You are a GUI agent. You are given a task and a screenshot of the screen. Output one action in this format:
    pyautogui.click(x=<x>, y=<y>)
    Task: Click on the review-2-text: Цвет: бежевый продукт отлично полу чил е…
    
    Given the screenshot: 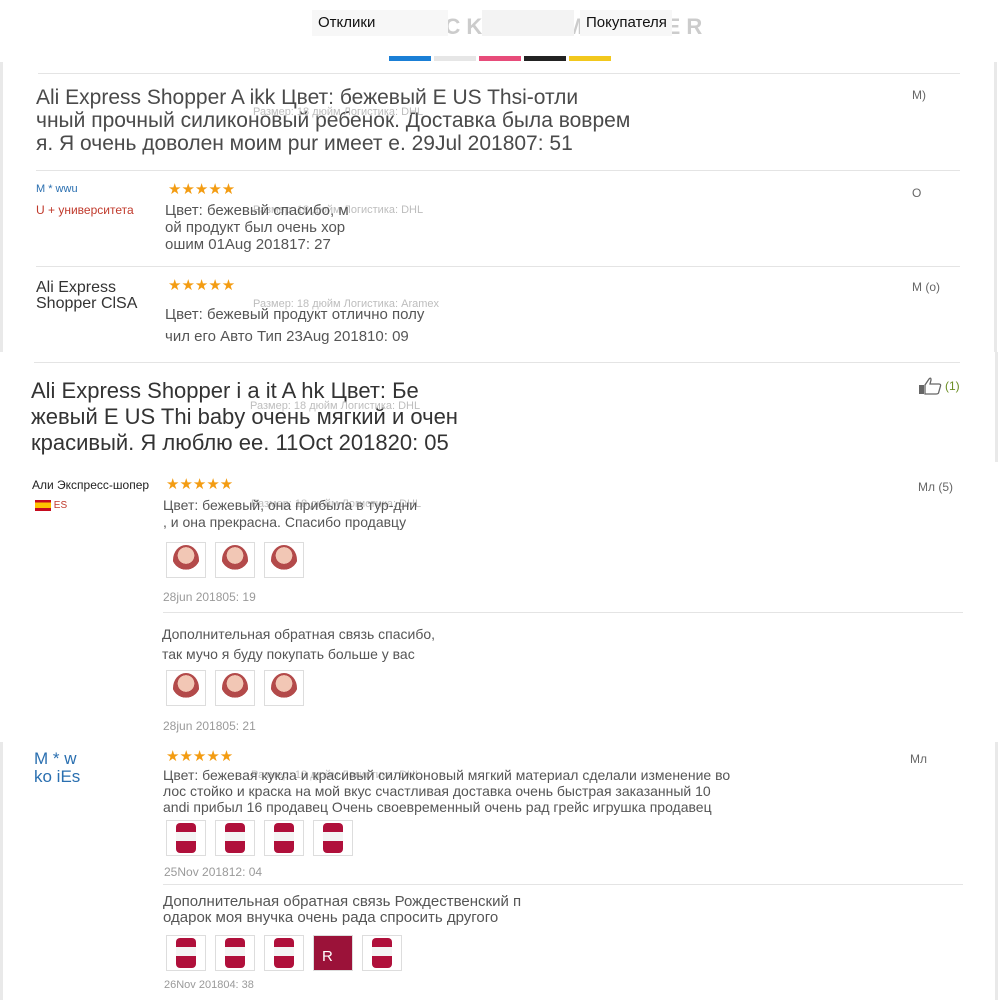 What is the action you would take?
    pyautogui.click(x=294, y=324)
    